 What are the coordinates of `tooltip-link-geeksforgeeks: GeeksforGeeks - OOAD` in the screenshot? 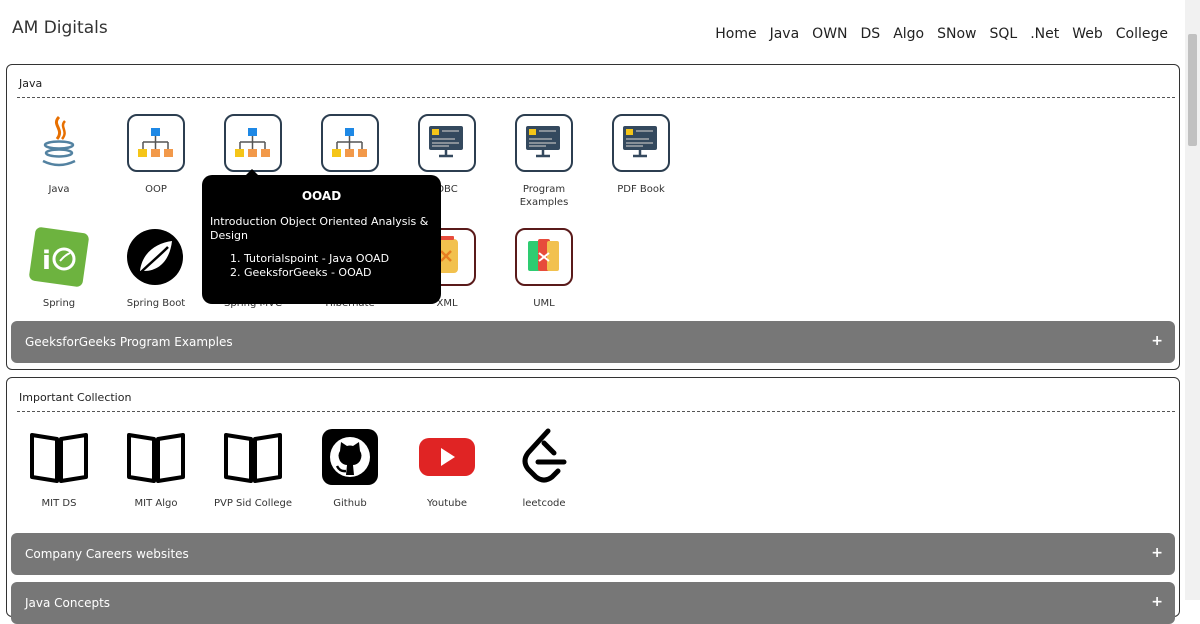 It's located at (316, 273).